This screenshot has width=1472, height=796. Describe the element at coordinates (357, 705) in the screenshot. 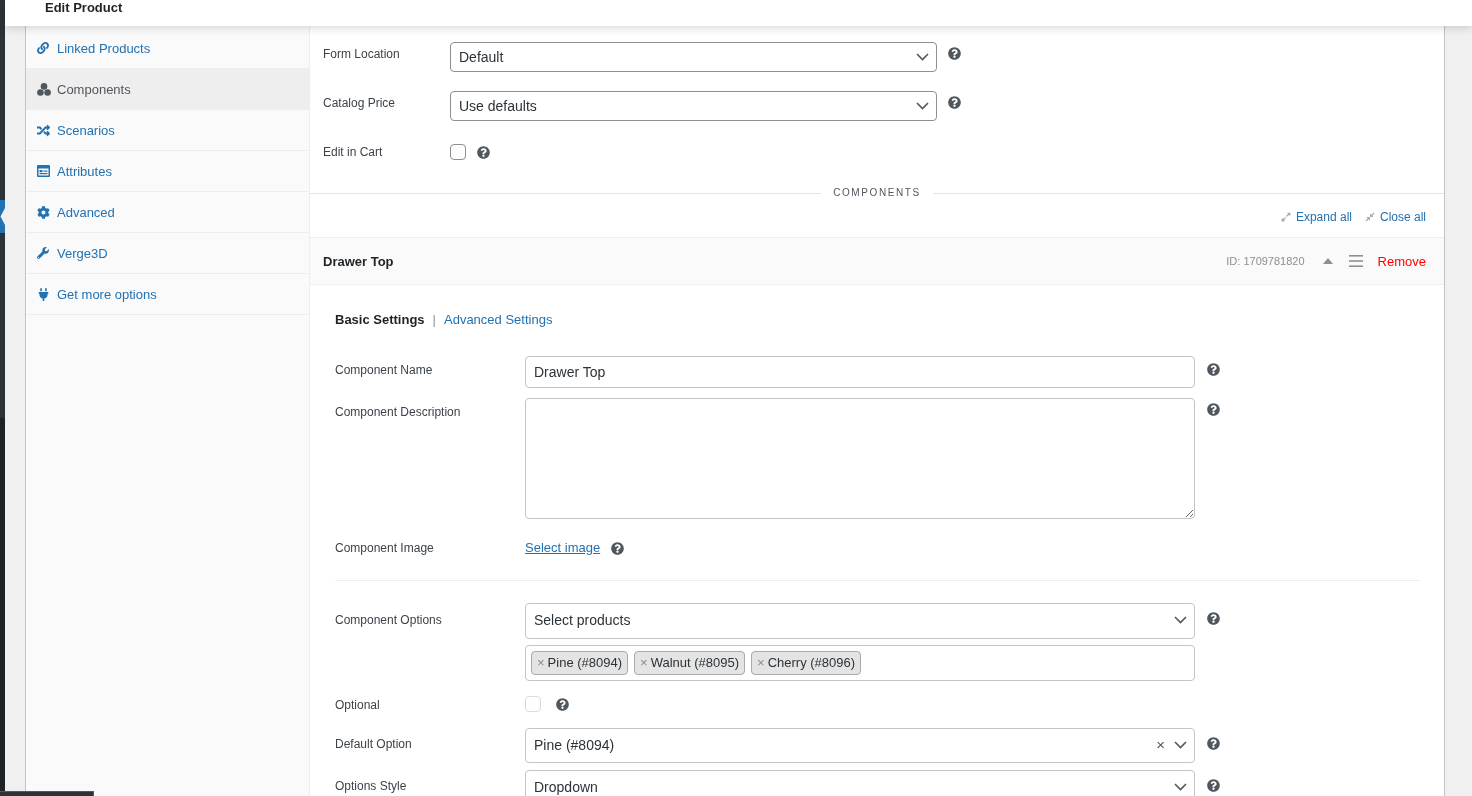

I see `field-label: Optional` at that location.